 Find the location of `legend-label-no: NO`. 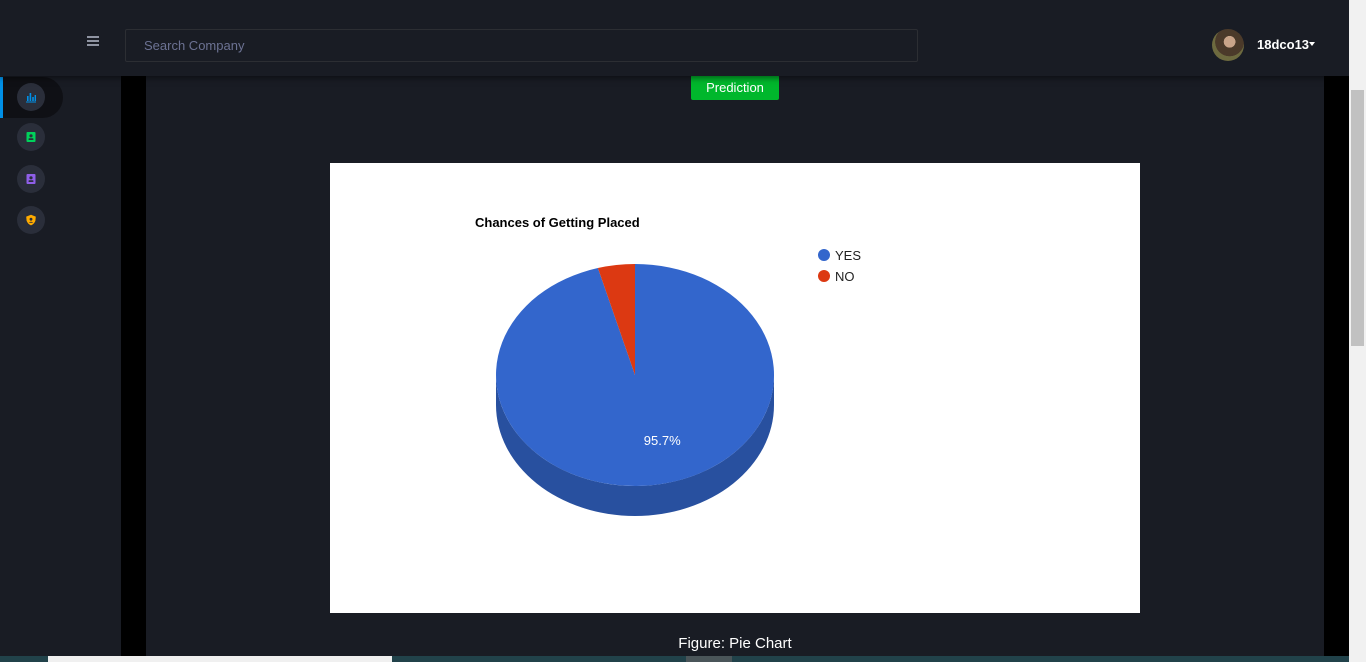

legend-label-no: NO is located at coordinates (845, 276).